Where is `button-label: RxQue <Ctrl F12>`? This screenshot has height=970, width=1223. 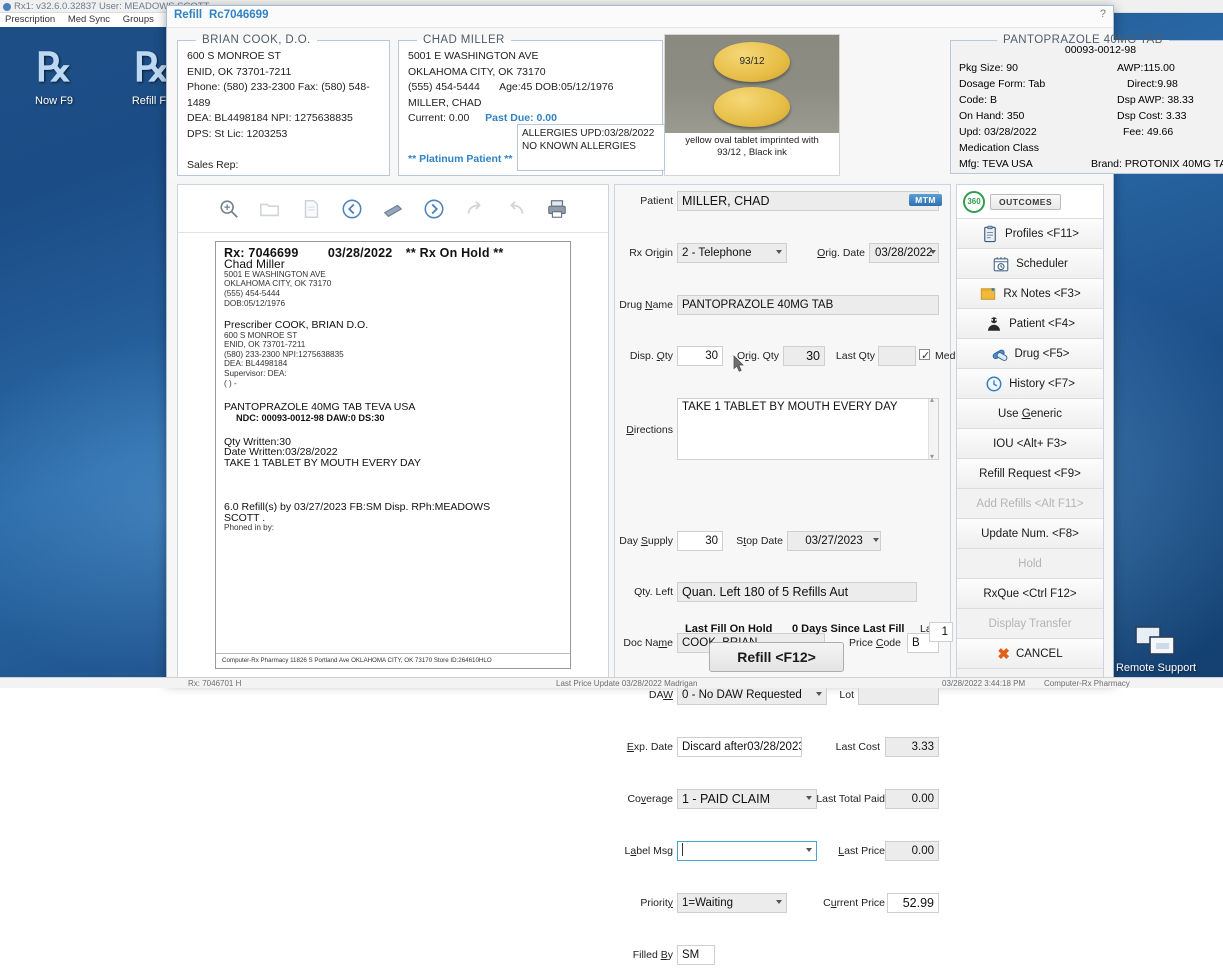 button-label: RxQue <Ctrl F12> is located at coordinates (1029, 594).